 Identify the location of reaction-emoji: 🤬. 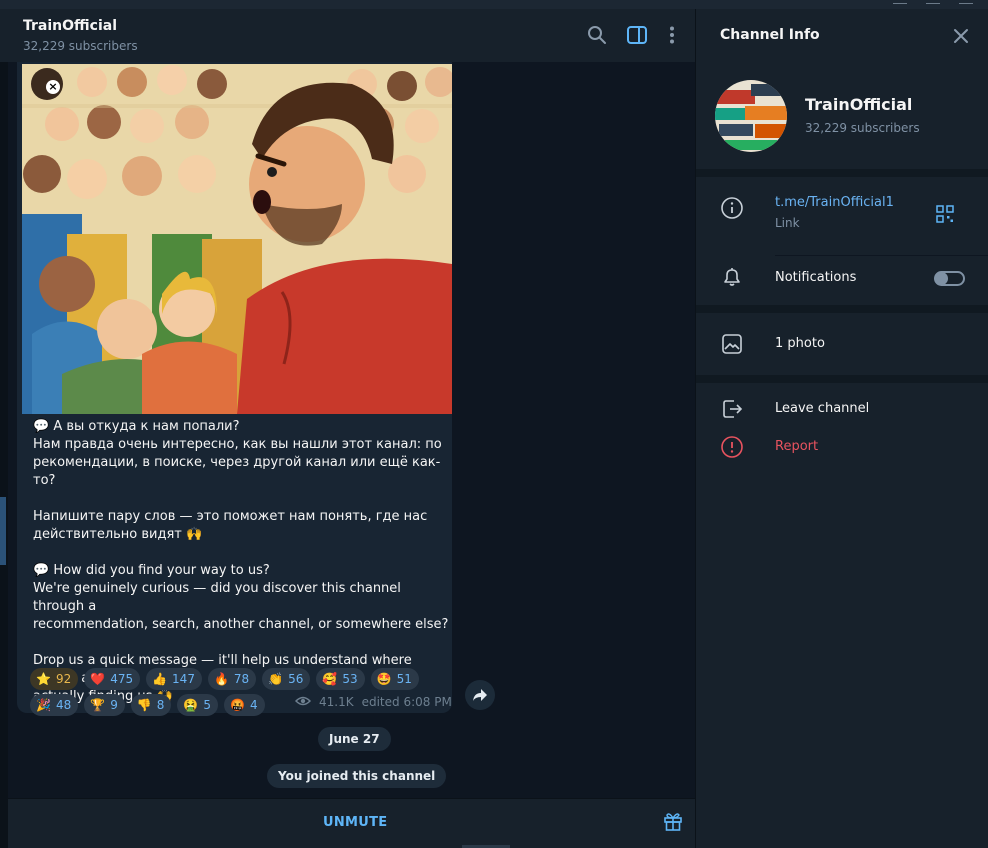
(237, 705).